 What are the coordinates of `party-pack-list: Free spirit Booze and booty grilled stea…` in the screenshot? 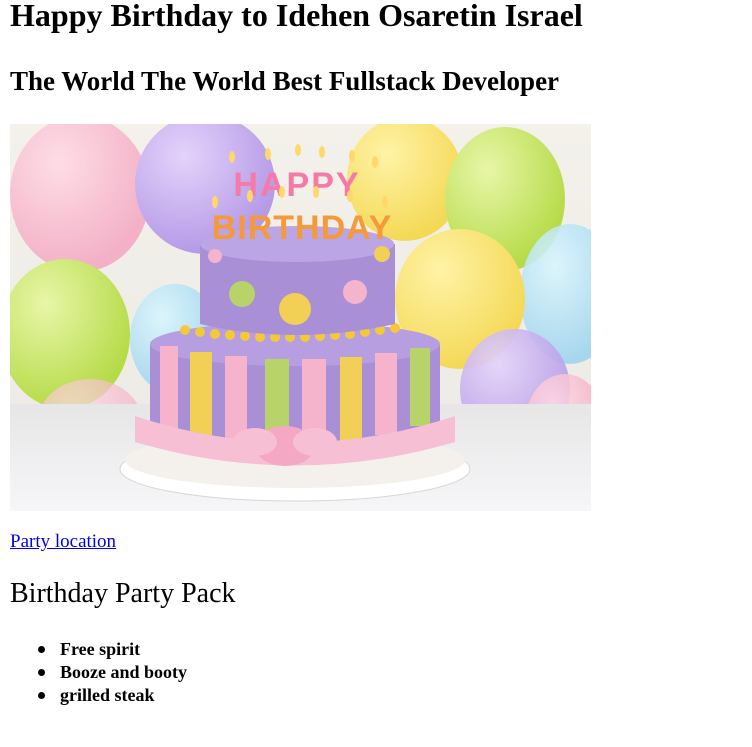 It's located at (103, 672).